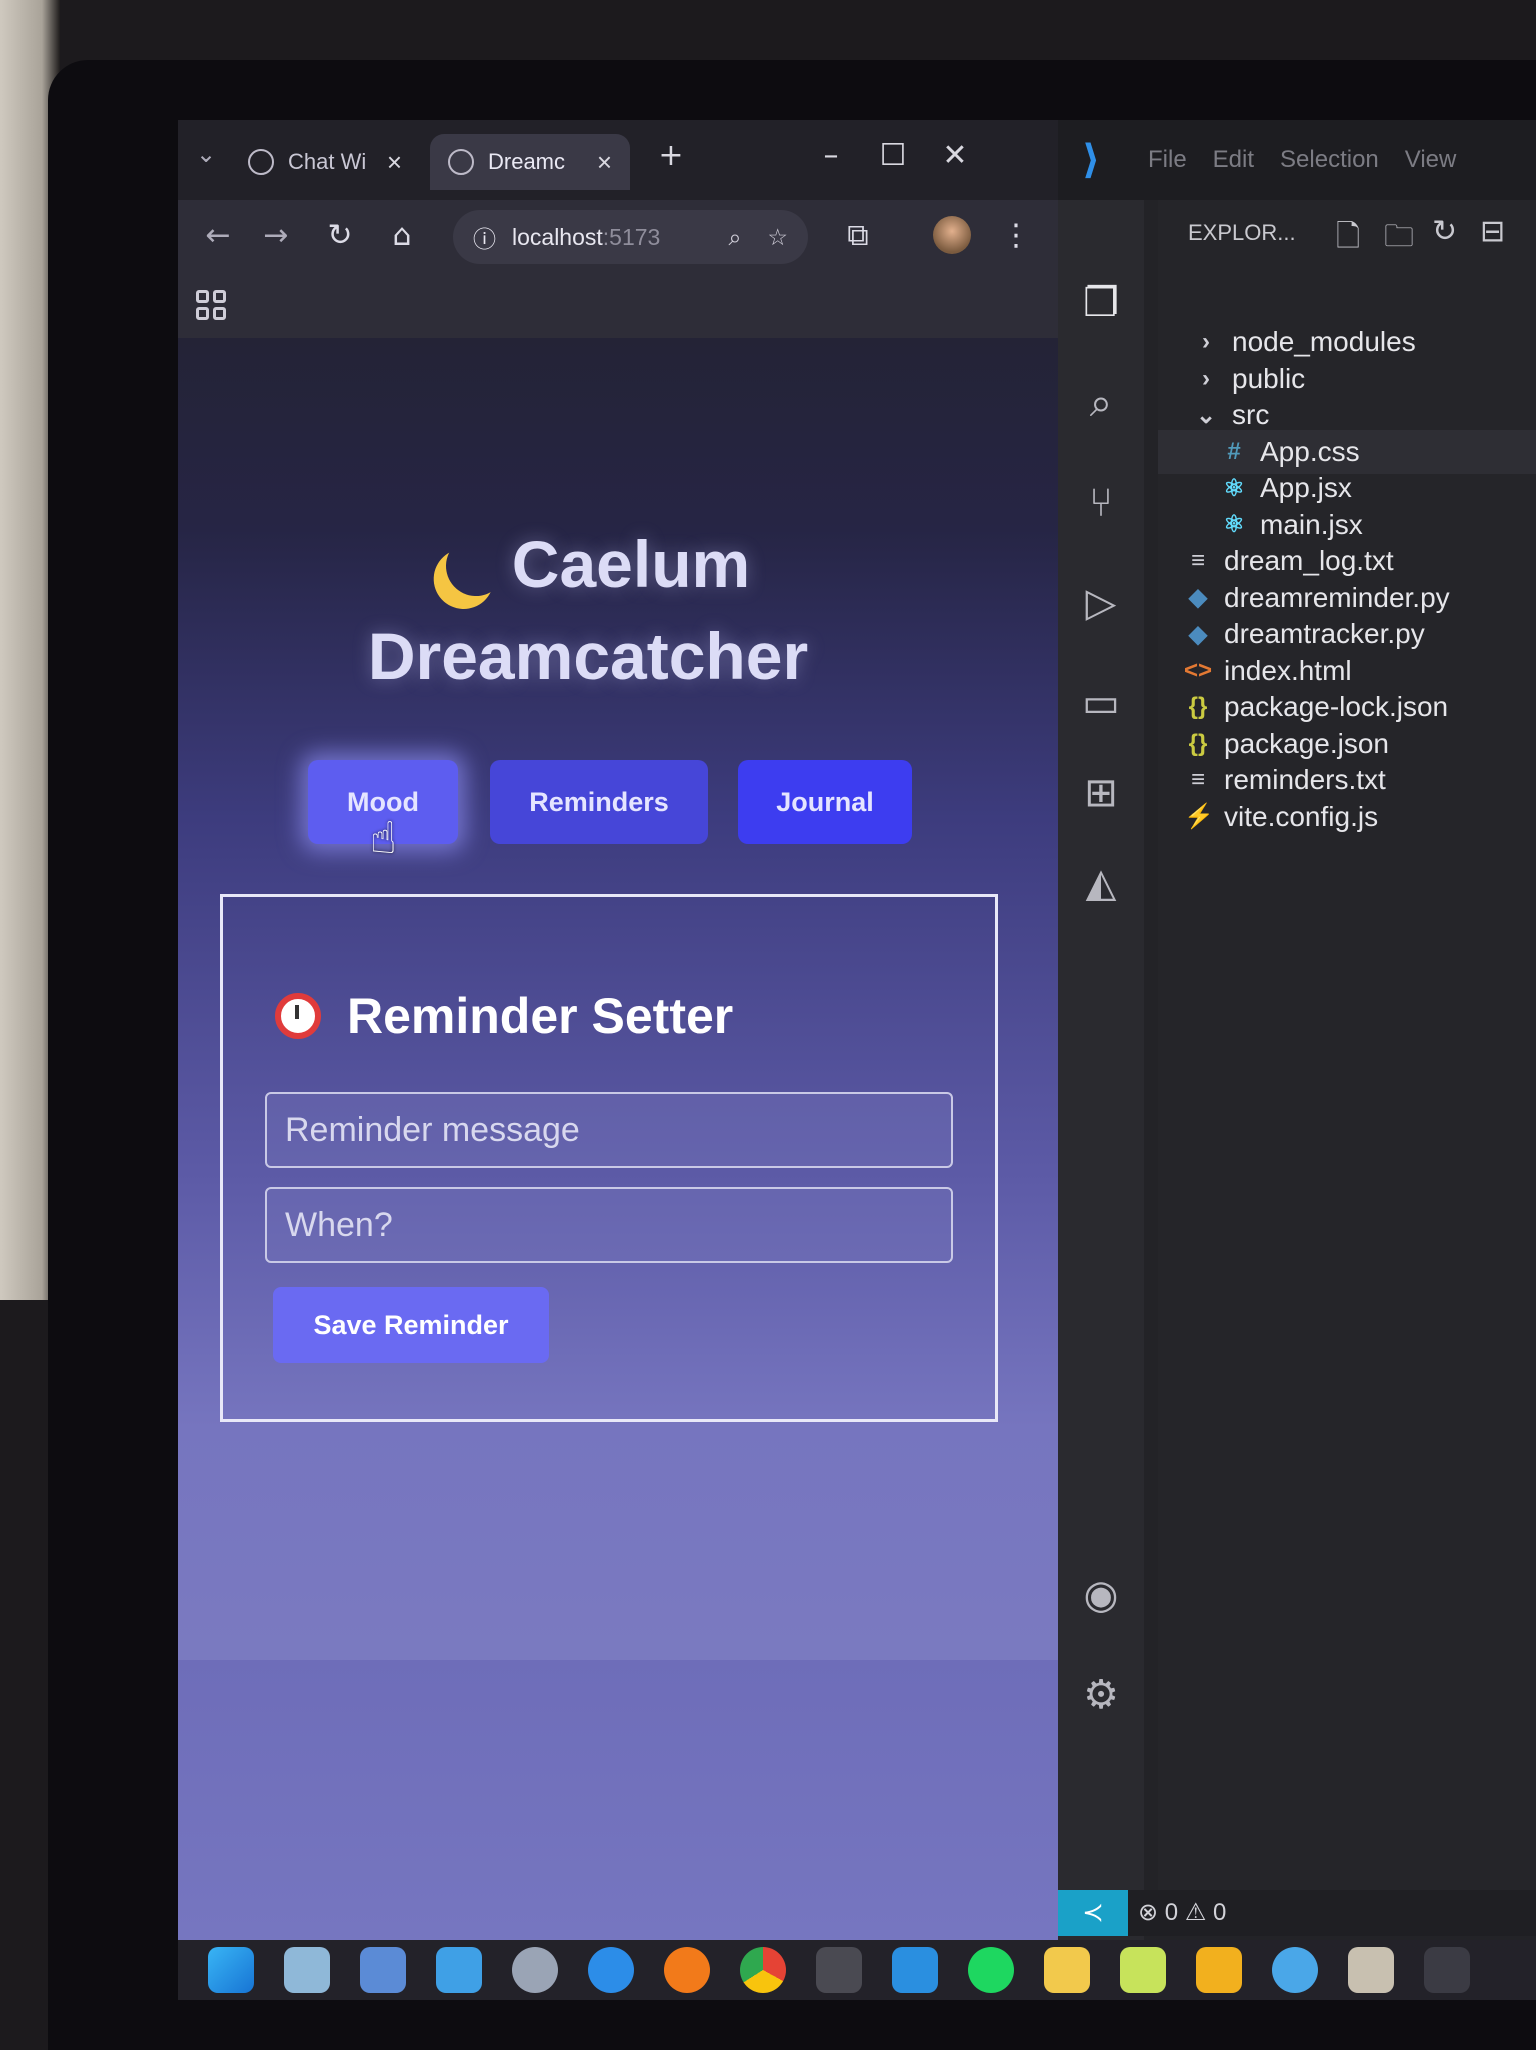 This screenshot has height=2050, width=1536. Describe the element at coordinates (1101, 403) in the screenshot. I see `search-icon: ⌕` at that location.